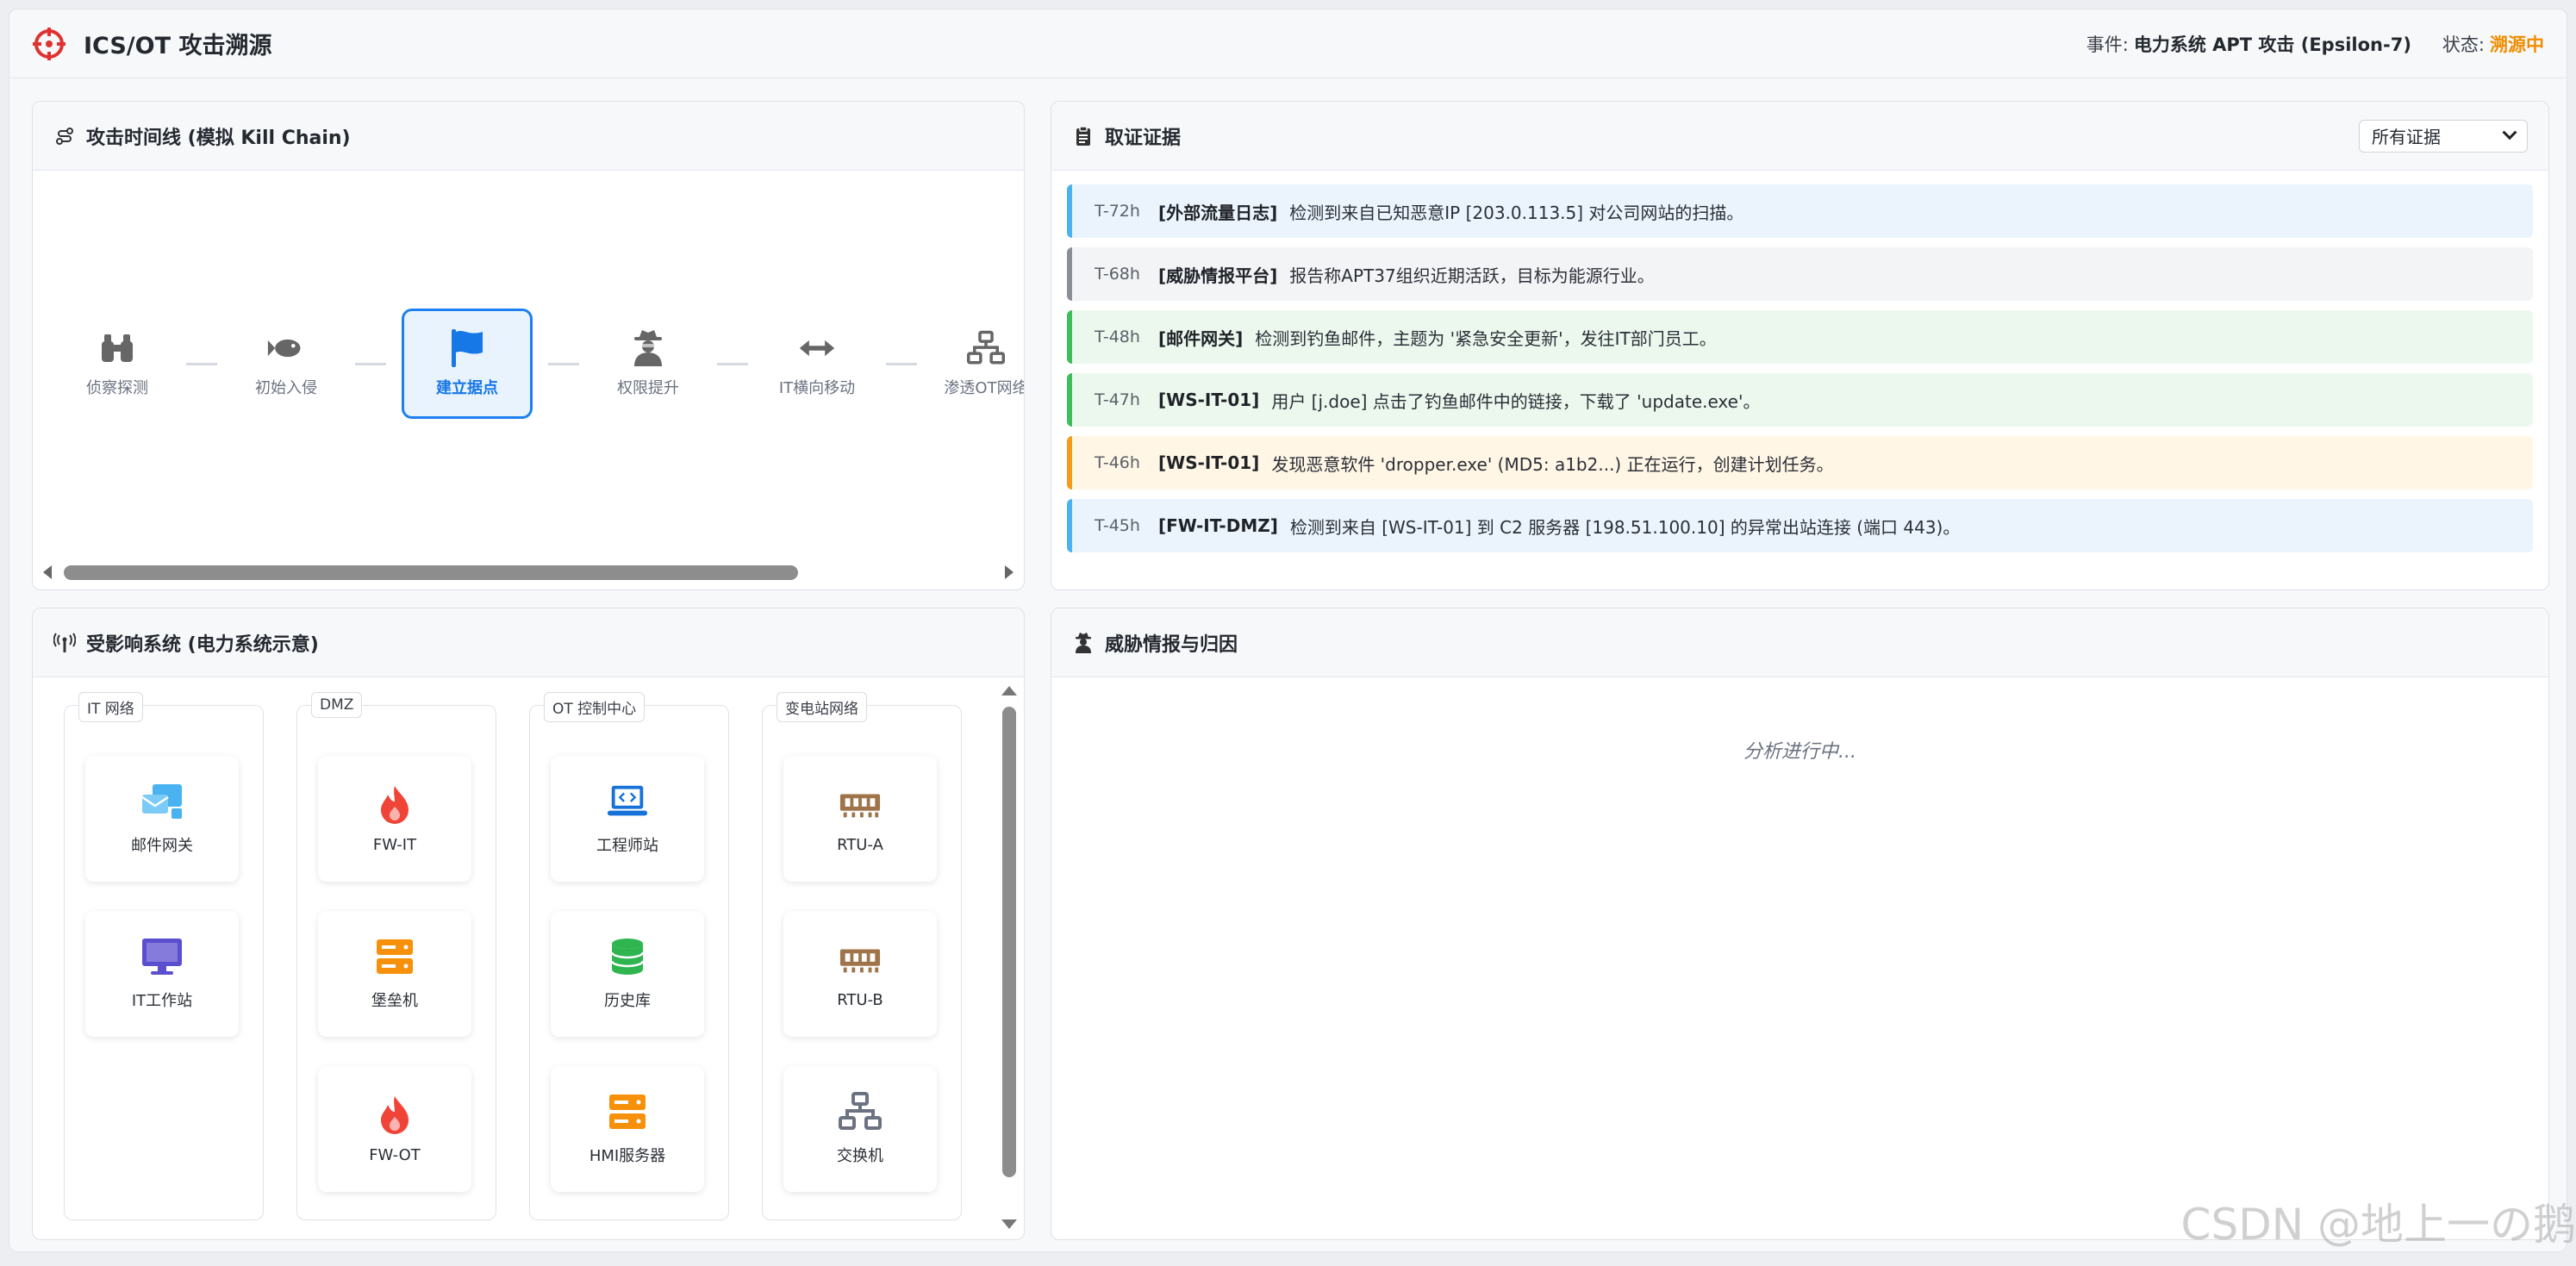  What do you see at coordinates (286, 388) in the screenshot?
I see `step-label: 初始入侵` at bounding box center [286, 388].